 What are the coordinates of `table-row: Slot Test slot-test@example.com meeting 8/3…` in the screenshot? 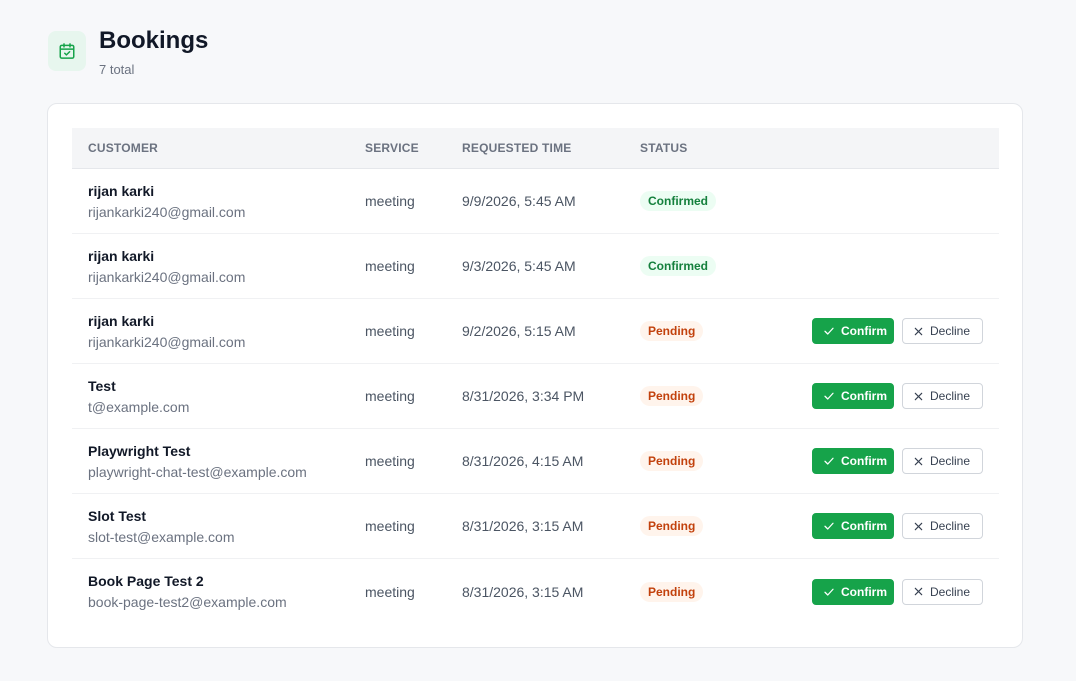 It's located at (535, 526).